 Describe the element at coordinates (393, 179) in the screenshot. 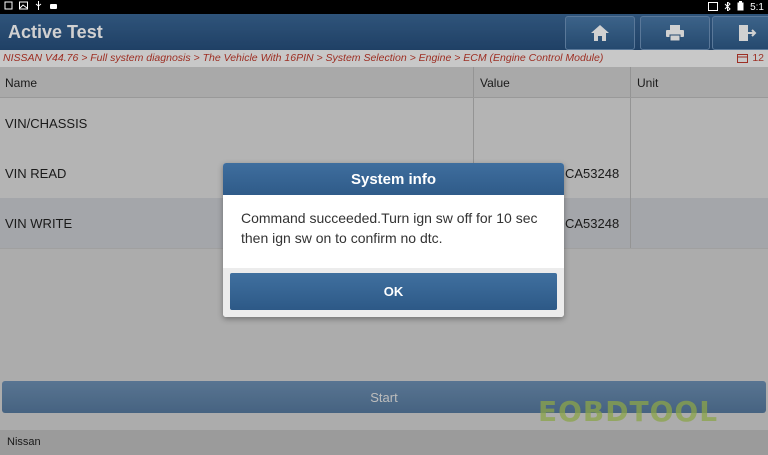

I see `dialog-title: System info` at that location.